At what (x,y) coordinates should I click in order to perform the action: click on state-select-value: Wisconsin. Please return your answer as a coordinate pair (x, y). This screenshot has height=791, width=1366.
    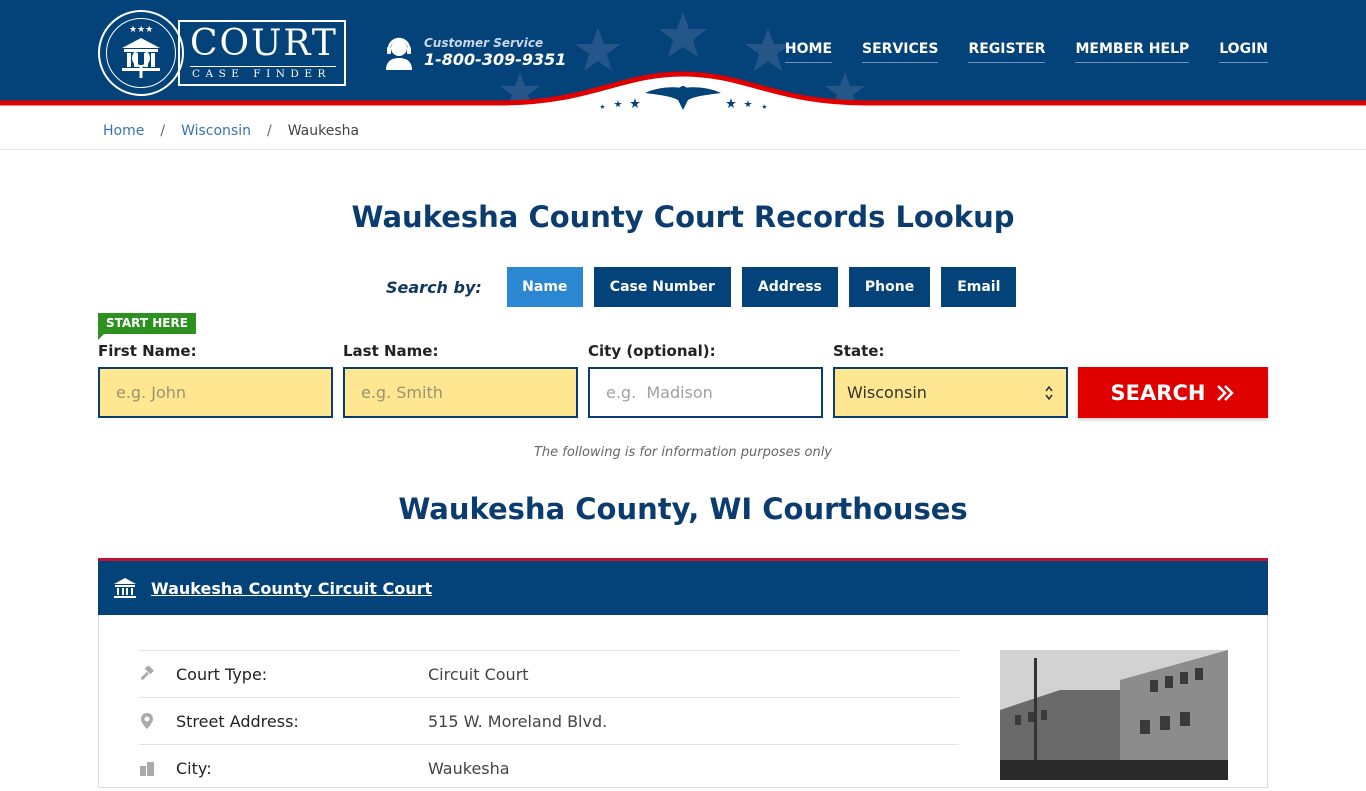
    Looking at the image, I should click on (887, 392).